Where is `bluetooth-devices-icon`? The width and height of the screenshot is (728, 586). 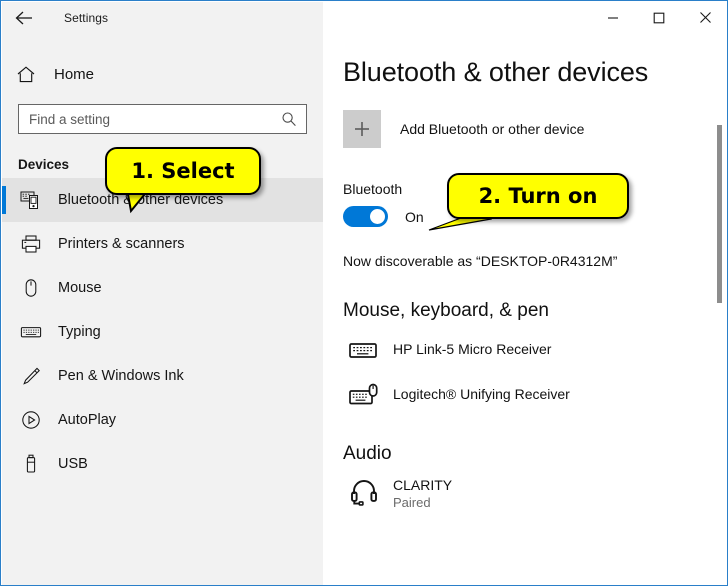 bluetooth-devices-icon is located at coordinates (33, 200).